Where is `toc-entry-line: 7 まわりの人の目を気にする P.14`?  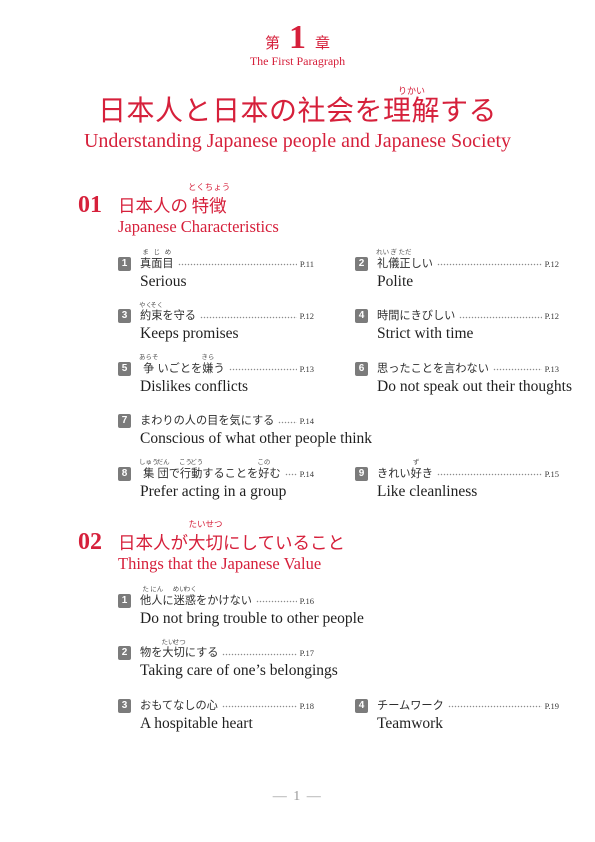 toc-entry-line: 7 まわりの人の目を気にする P.14 is located at coordinates (216, 421).